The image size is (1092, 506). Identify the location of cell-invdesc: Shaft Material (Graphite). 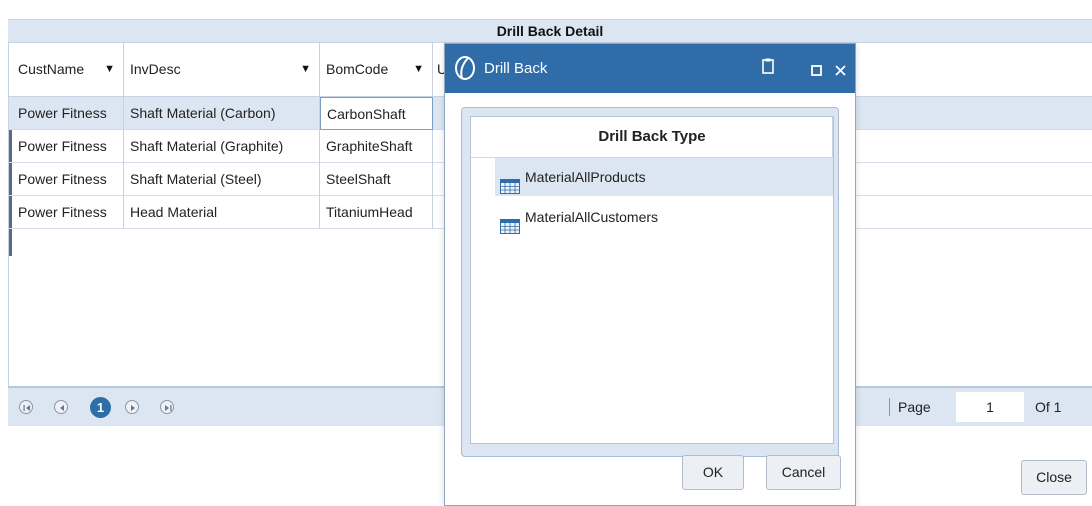
(222, 146).